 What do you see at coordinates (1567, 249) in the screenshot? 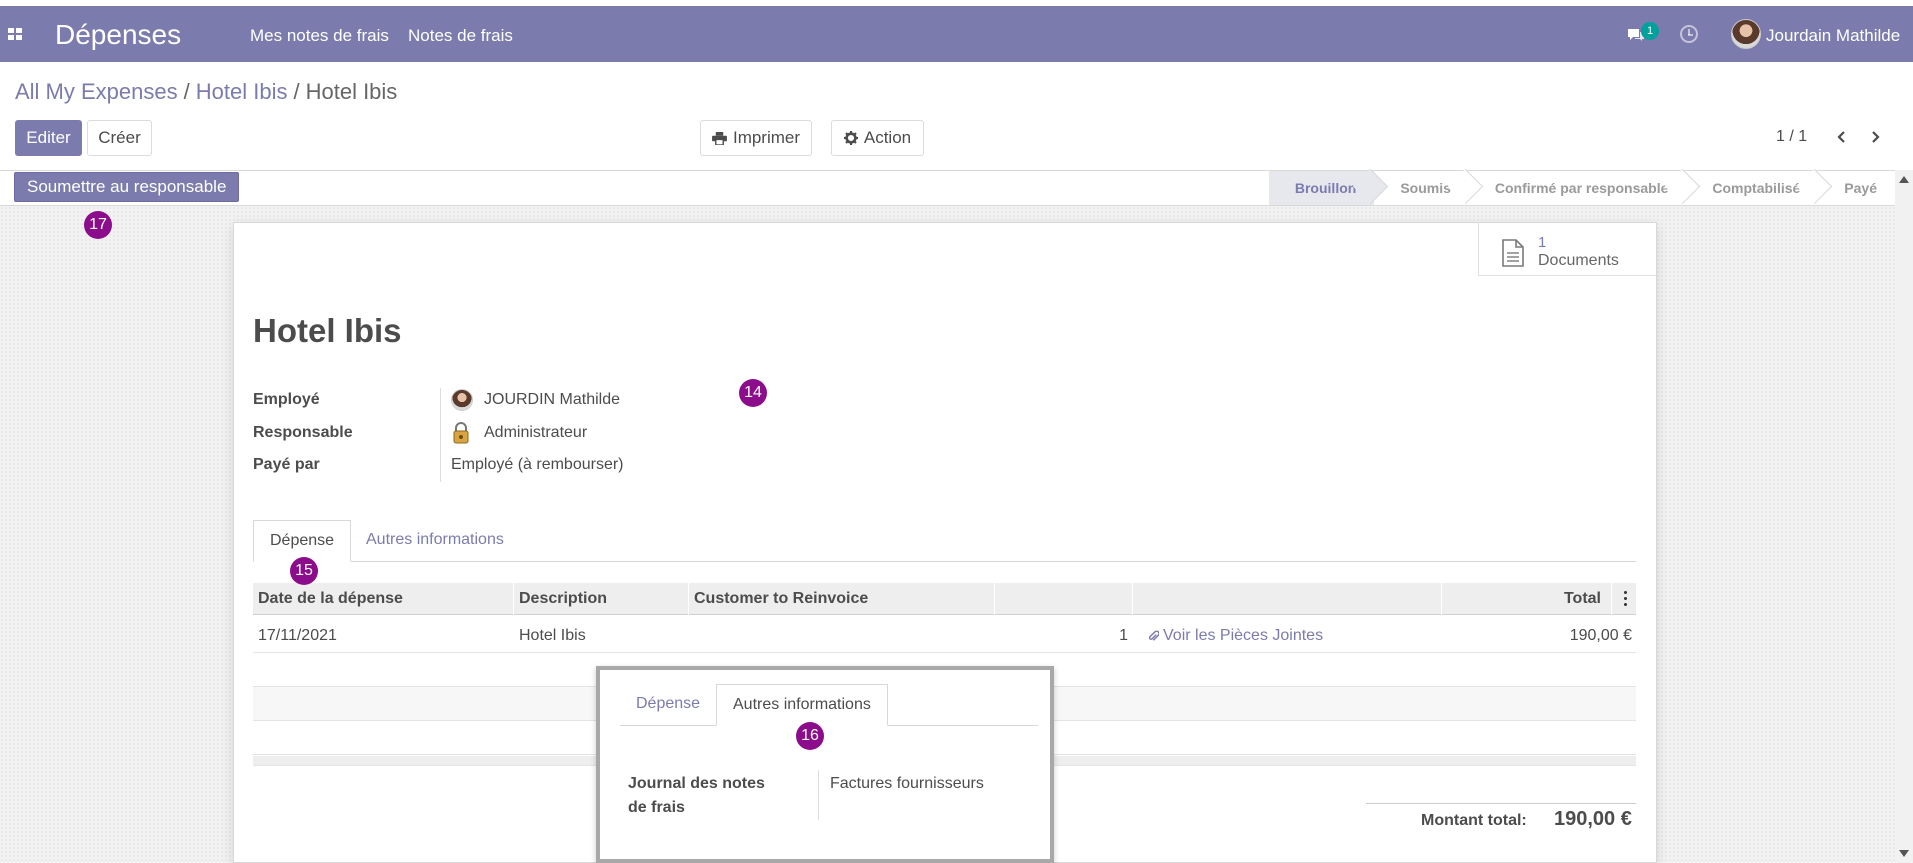
I see `documents-smart-button: 1 Documents` at bounding box center [1567, 249].